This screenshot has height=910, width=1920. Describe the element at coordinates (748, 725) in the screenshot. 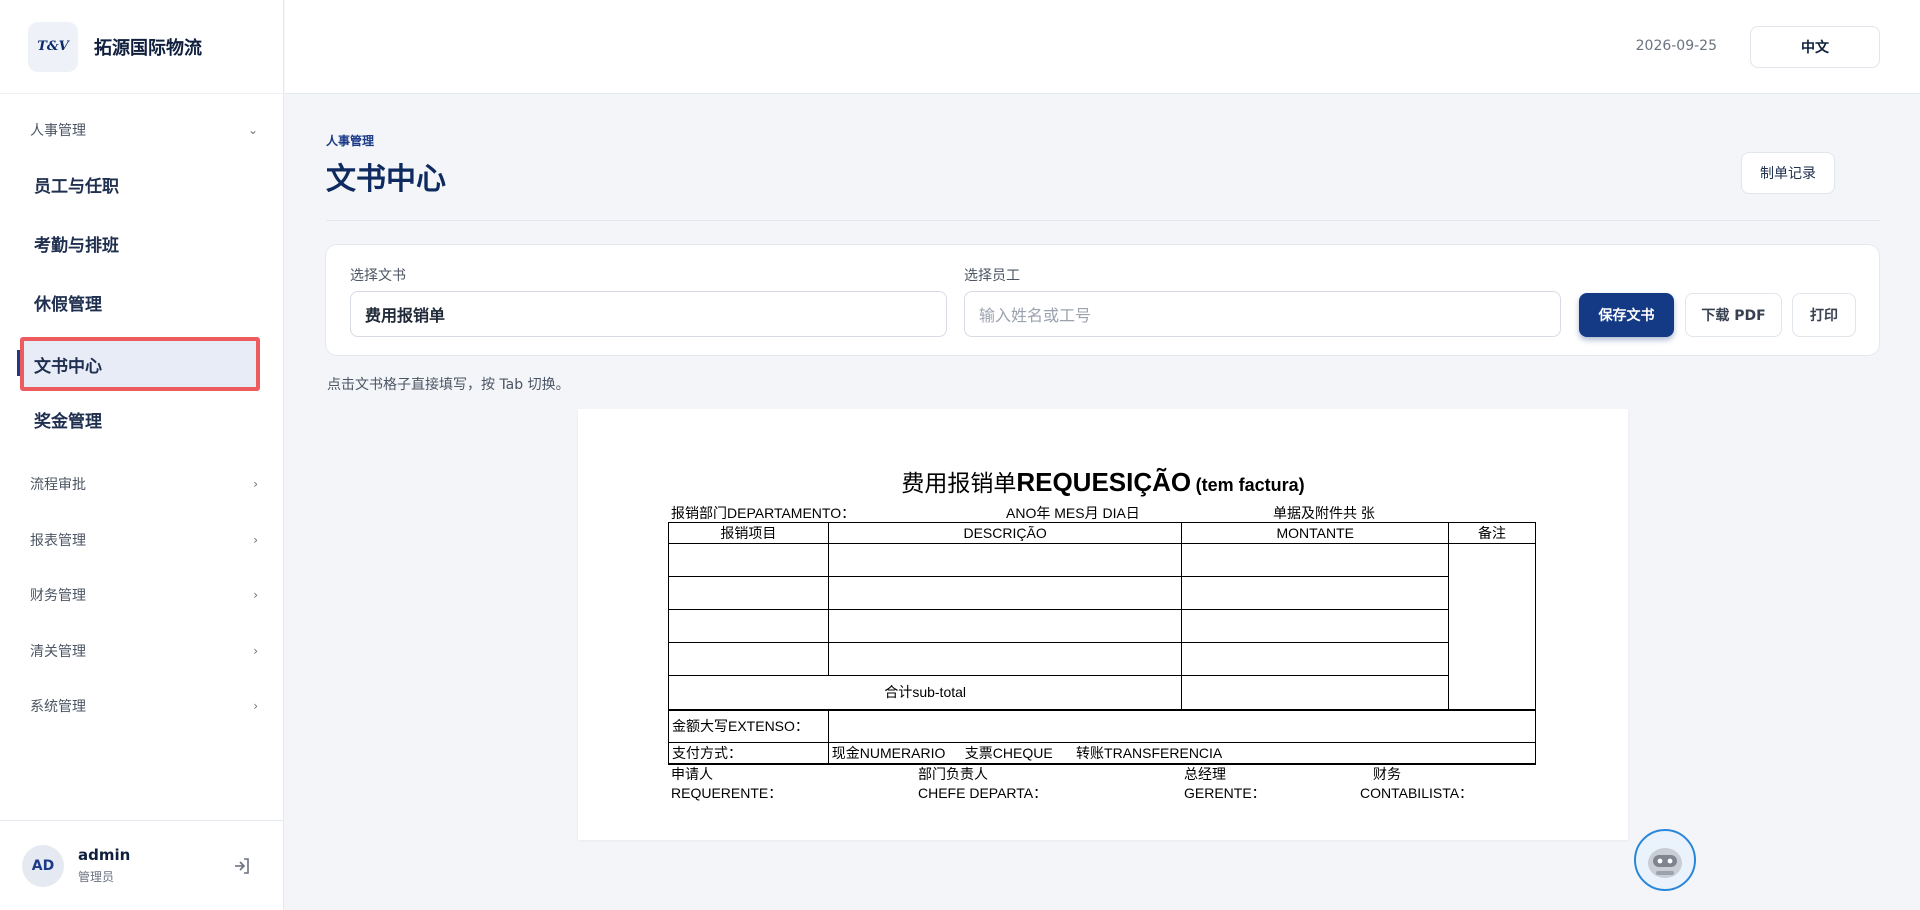

I see `extenso-label: 金额大写EXTENSO：` at that location.